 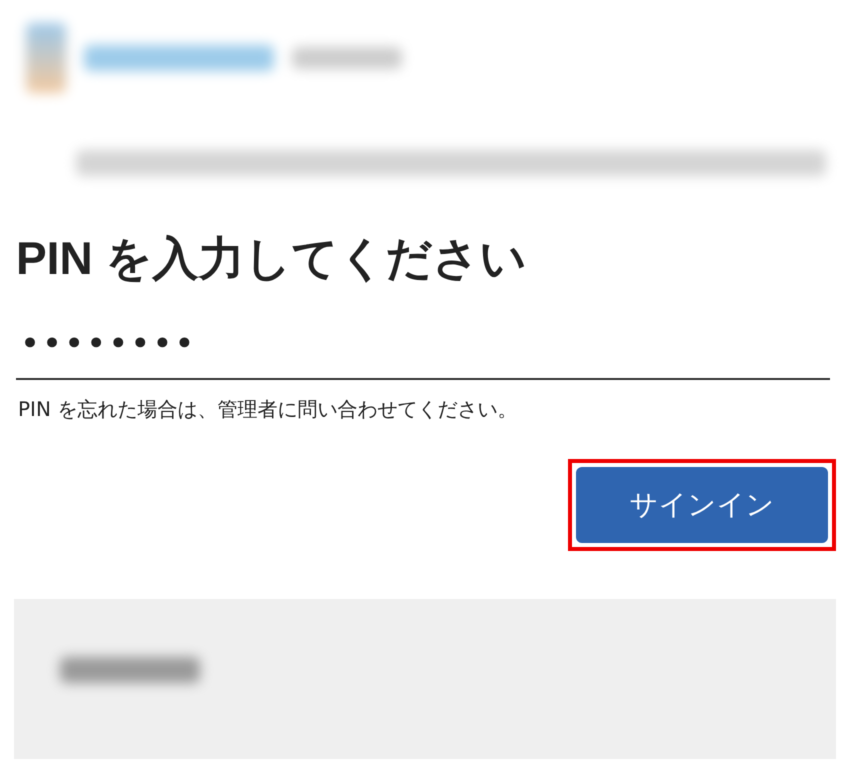 I want to click on helper-text: PIN を忘れた場合は、管理者に問い合わせてください。, so click(x=268, y=409).